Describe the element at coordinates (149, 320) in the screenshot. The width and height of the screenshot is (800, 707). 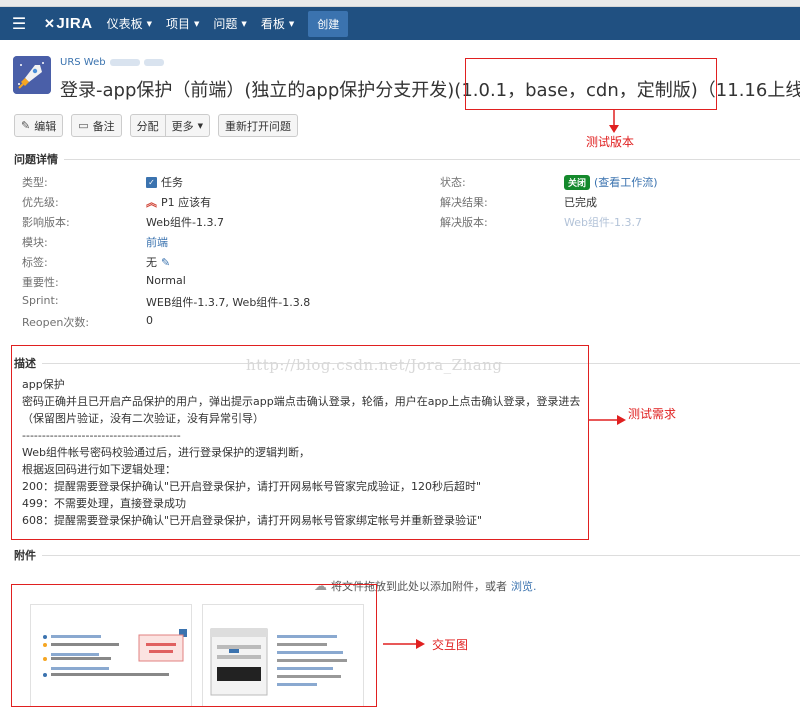
I see `field-value-reopen-count: 0` at that location.